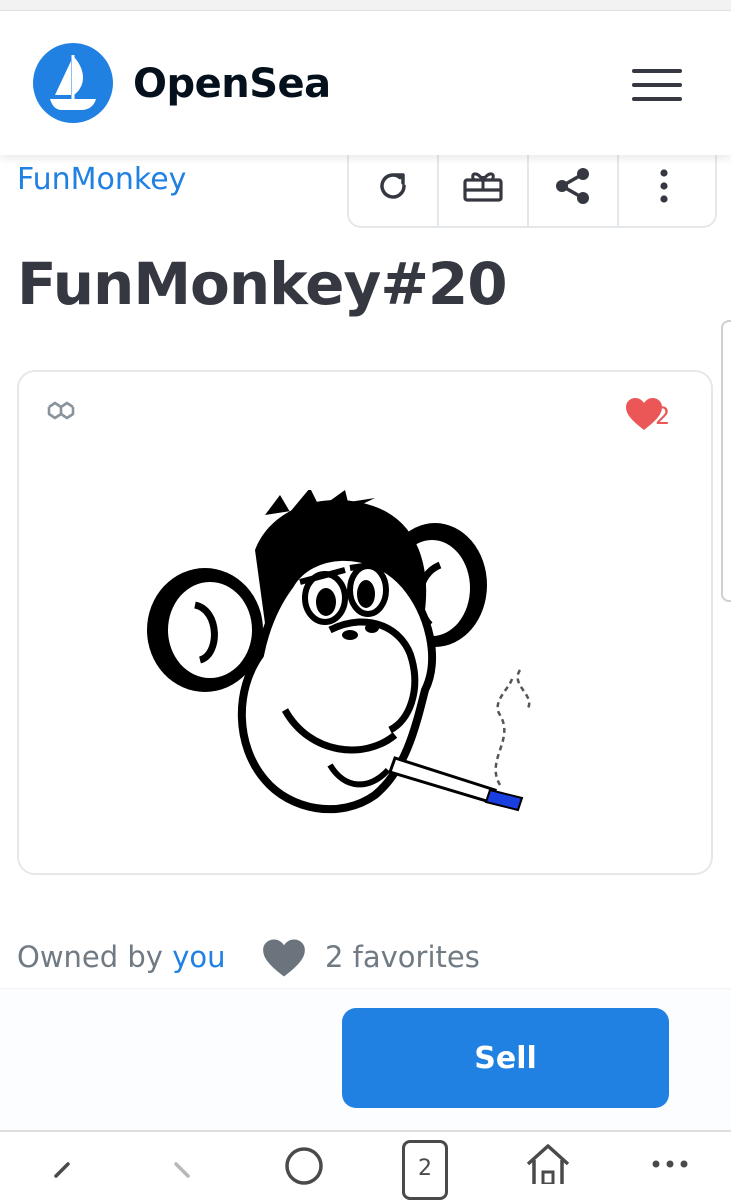  What do you see at coordinates (670, 1164) in the screenshot?
I see `more-horizontal-icon` at bounding box center [670, 1164].